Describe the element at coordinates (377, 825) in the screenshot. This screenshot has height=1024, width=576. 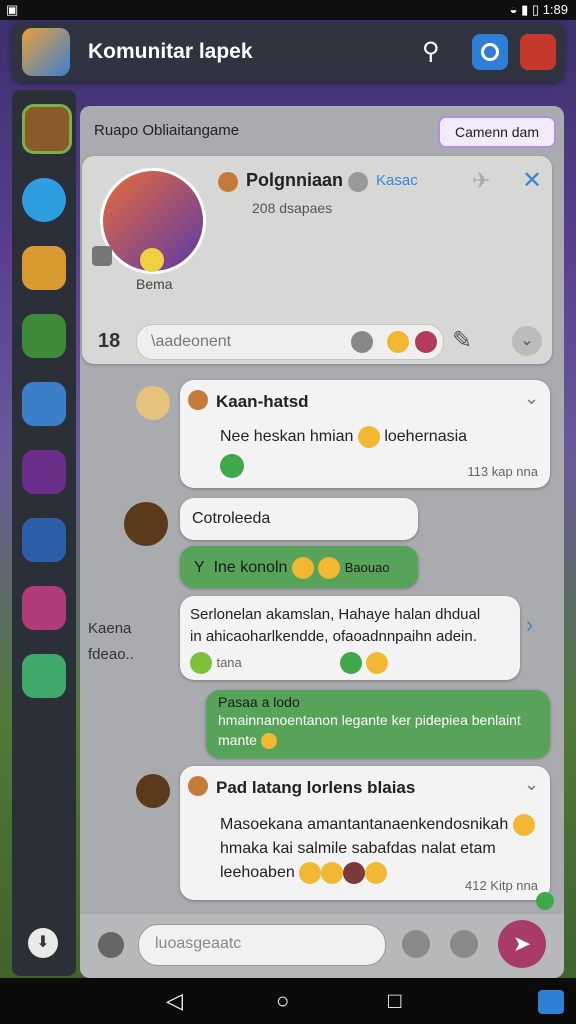
I see `message-text: Masoekana amantantanaenkendosnikah` at that location.